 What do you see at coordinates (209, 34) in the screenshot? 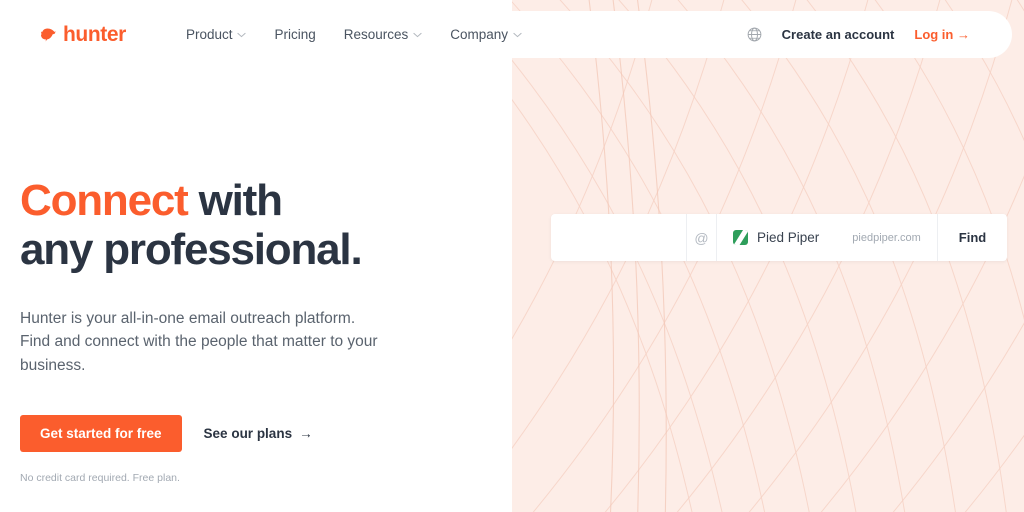
I see `nav-item-product-label: Product` at bounding box center [209, 34].